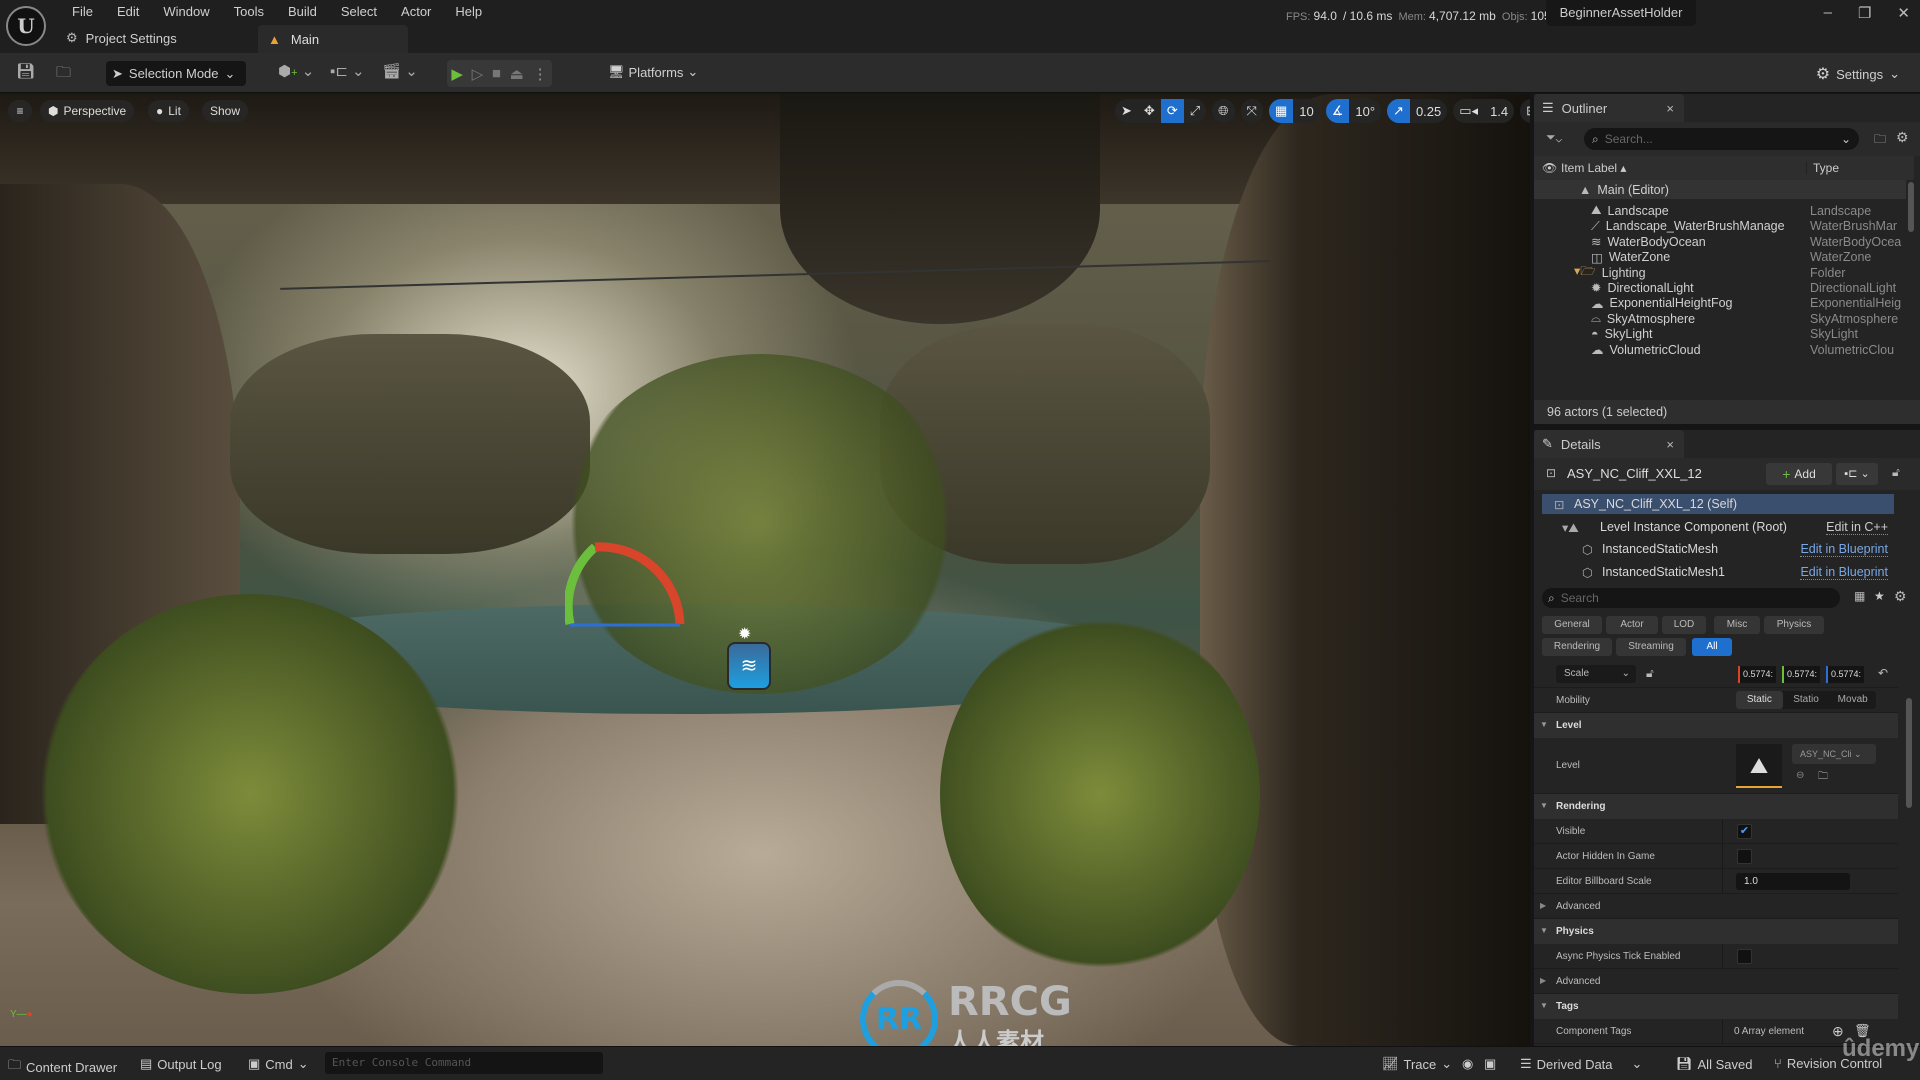  I want to click on filter-chip-misc: Misc, so click(1737, 625).